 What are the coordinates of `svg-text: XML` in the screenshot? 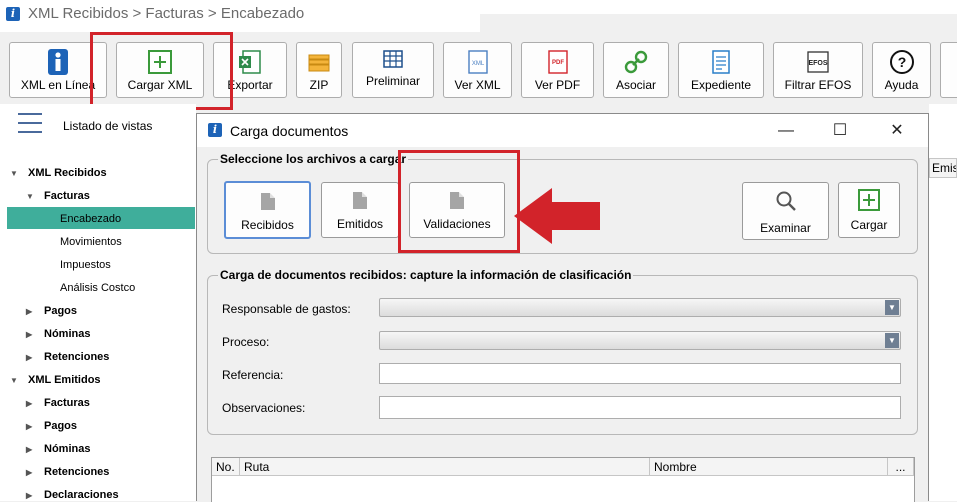 It's located at (477, 64).